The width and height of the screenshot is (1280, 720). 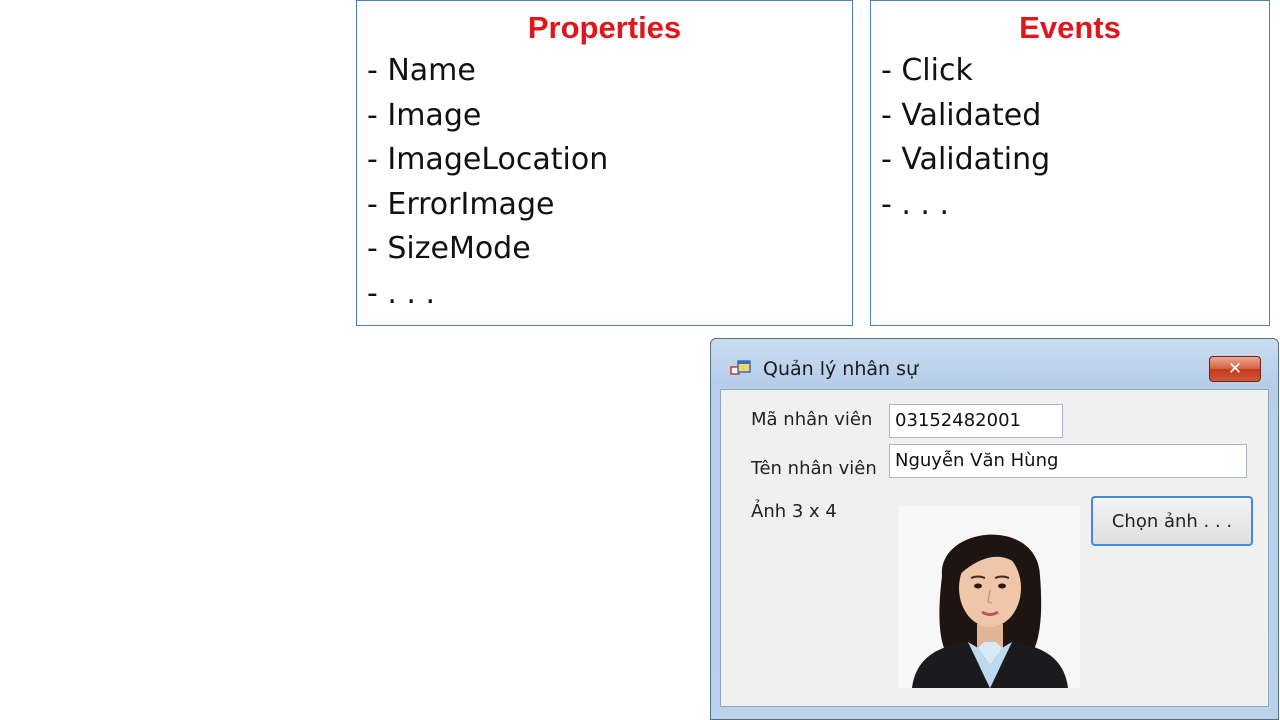 What do you see at coordinates (927, 70) in the screenshot?
I see `event-item-click: - Click` at bounding box center [927, 70].